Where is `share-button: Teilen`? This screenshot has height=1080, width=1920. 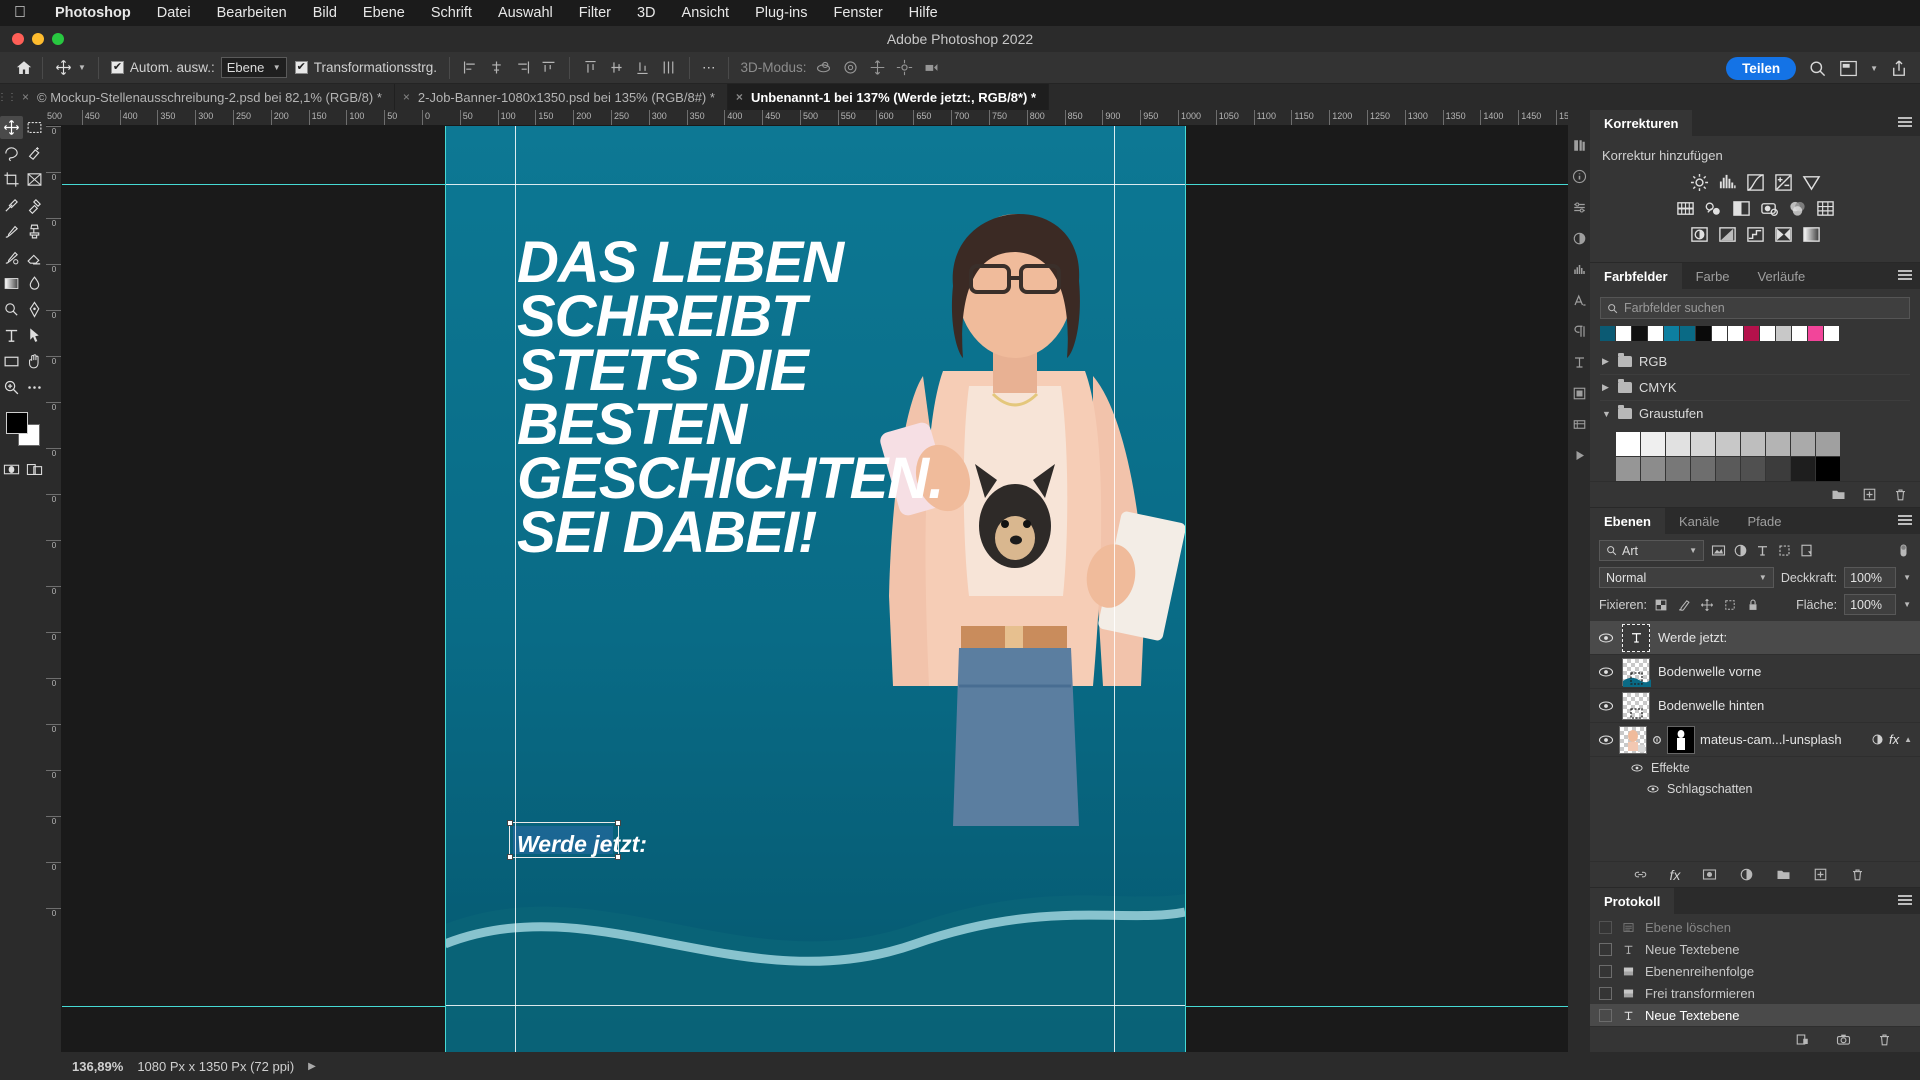
share-button: Teilen is located at coordinates (1761, 68).